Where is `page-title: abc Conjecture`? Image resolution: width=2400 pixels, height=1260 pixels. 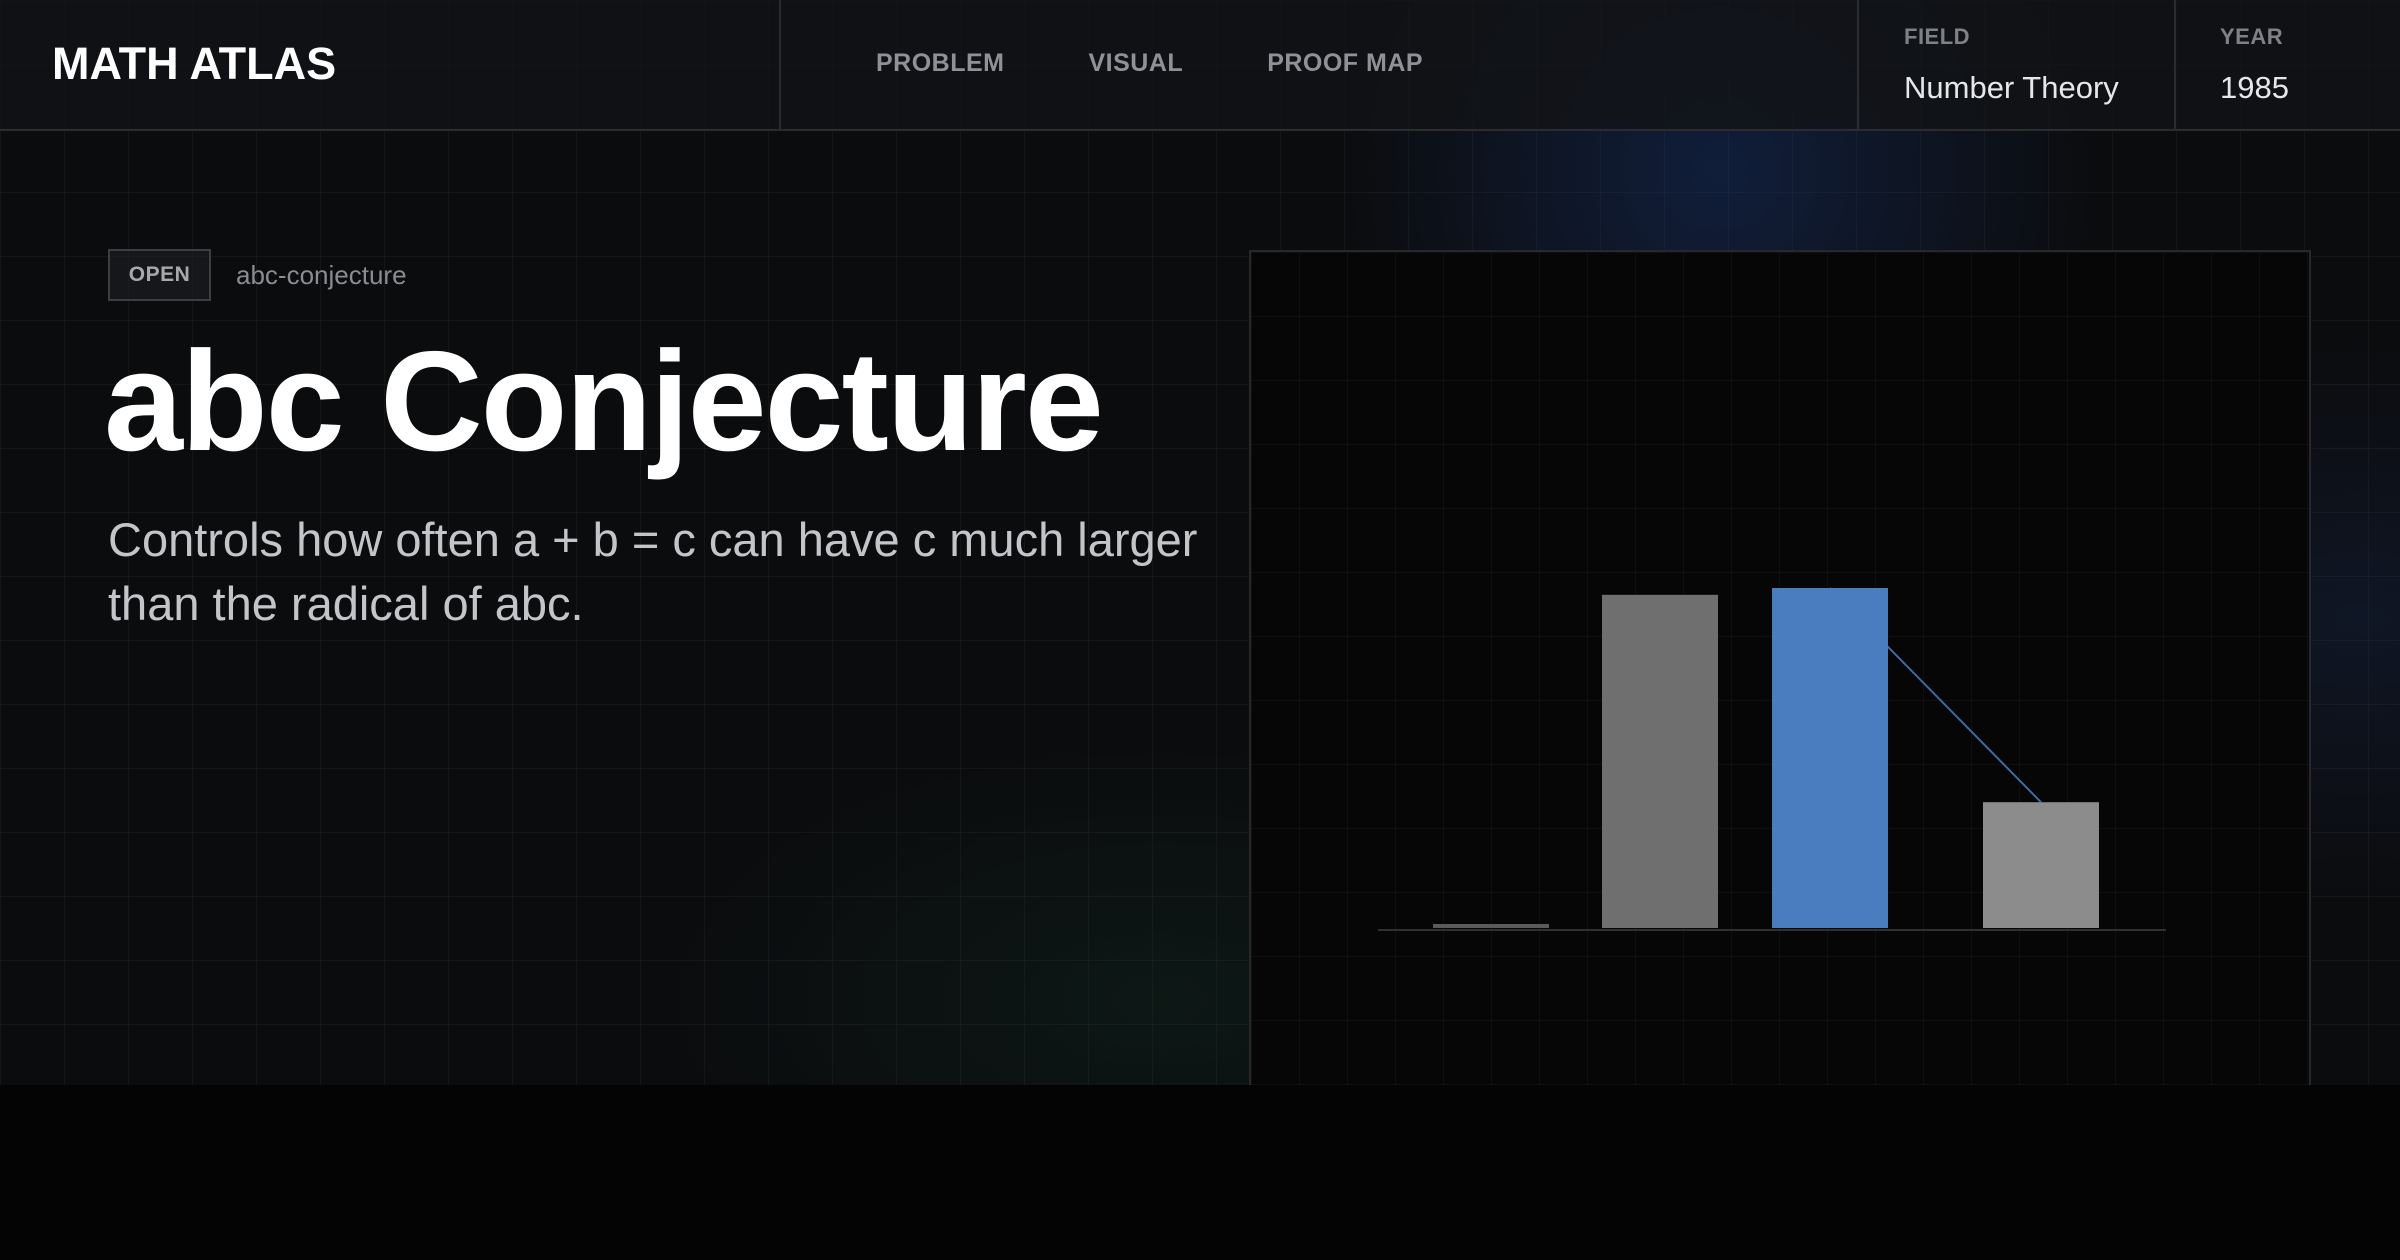
page-title: abc Conjecture is located at coordinates (604, 401).